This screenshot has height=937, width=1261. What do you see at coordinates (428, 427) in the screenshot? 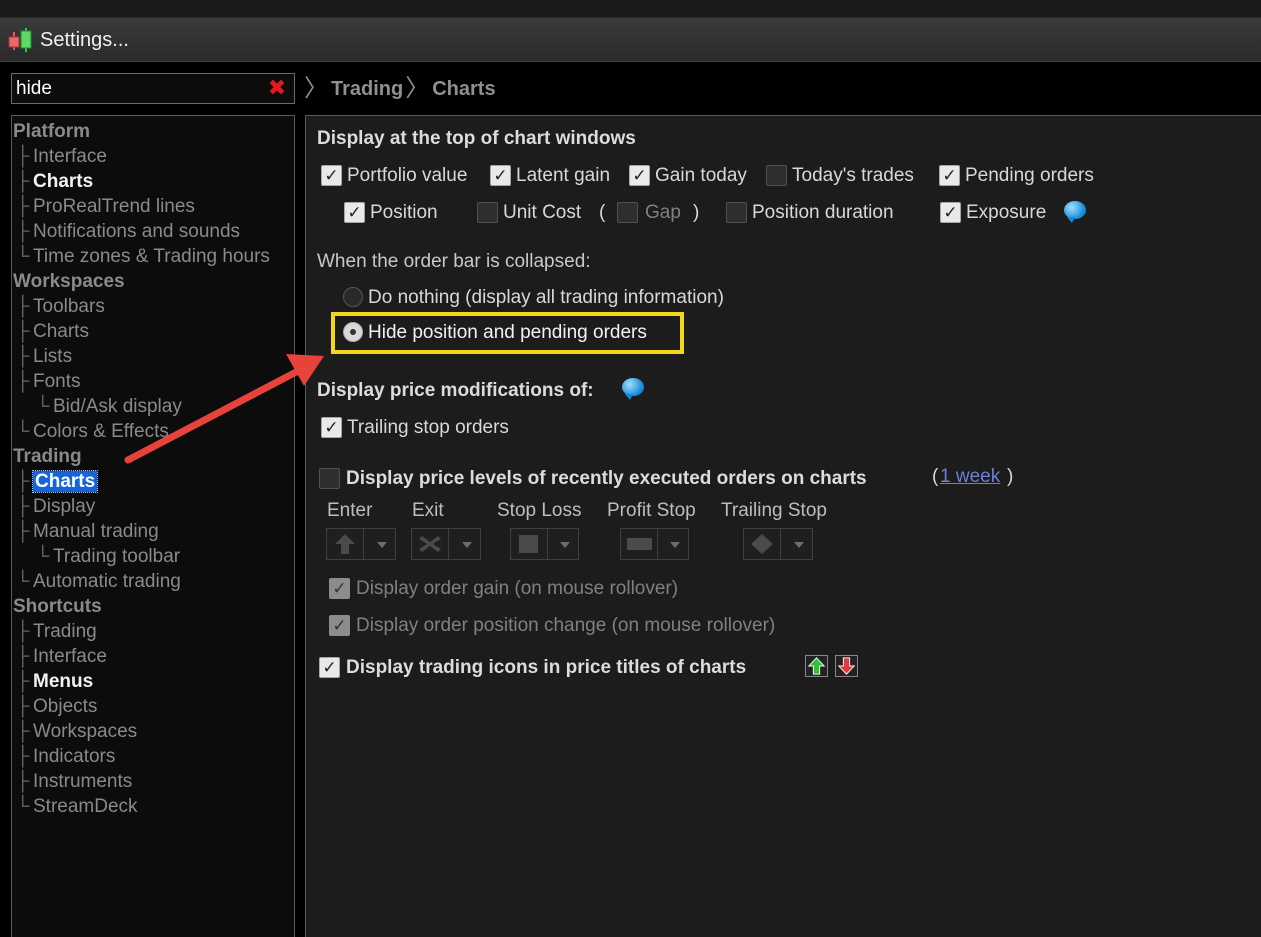
I see `trailing-stop-label: Trailing stop orders` at bounding box center [428, 427].